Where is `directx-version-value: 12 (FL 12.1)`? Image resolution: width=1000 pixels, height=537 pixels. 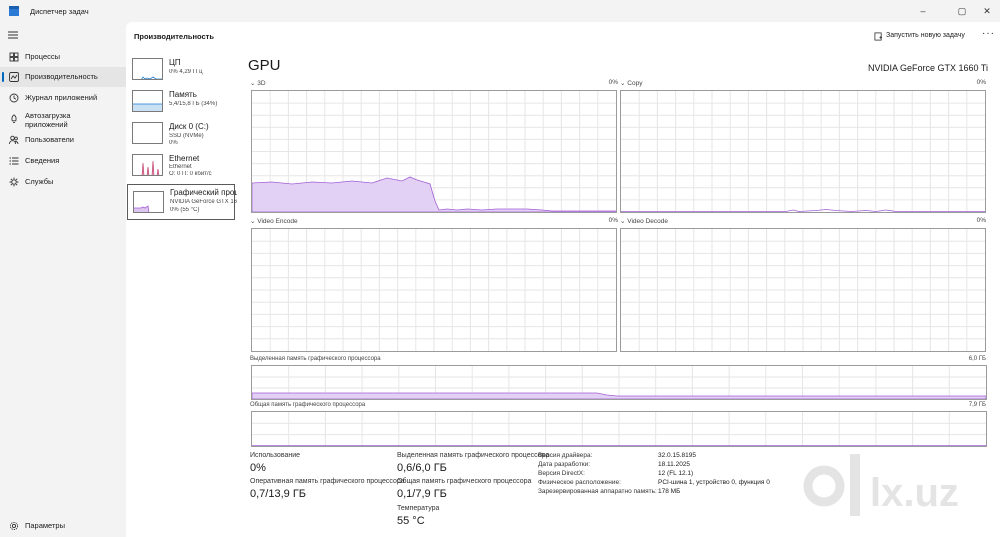
directx-version-value: 12 (FL 12.1) is located at coordinates (676, 473).